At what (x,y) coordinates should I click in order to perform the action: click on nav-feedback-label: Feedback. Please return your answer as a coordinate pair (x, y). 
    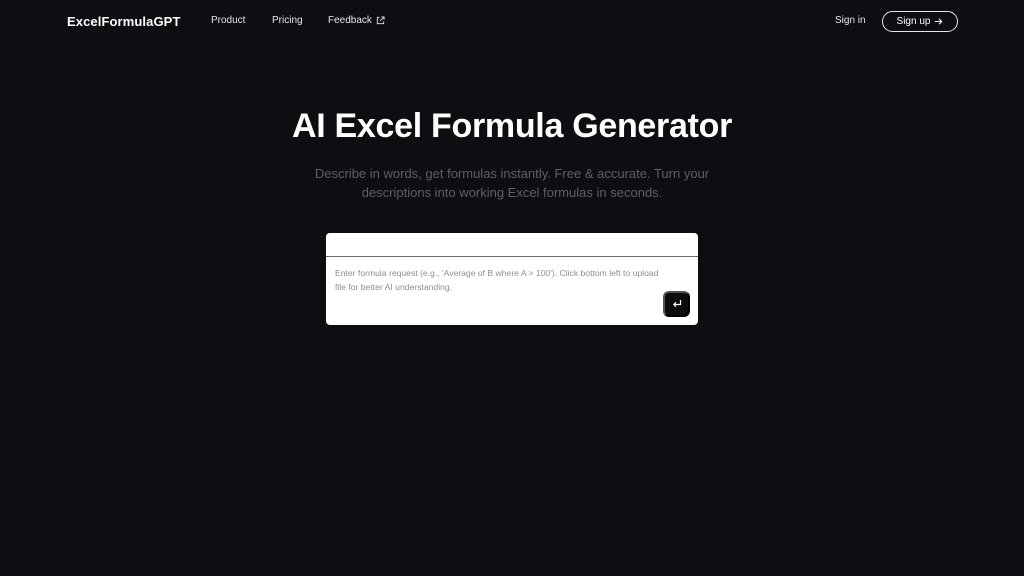
    Looking at the image, I should click on (350, 20).